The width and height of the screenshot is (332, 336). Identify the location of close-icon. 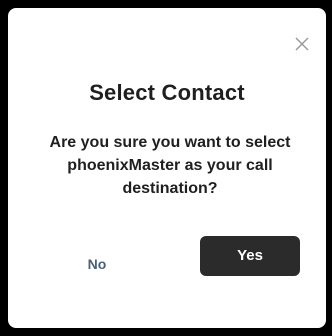
(302, 44).